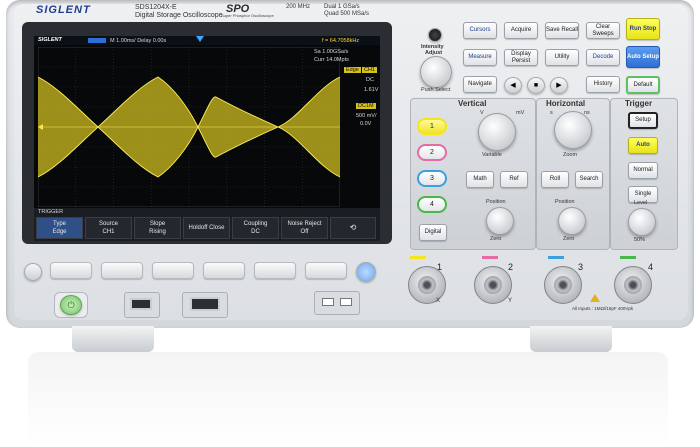 The image size is (700, 447). Describe the element at coordinates (304, 228) in the screenshot. I see `menu-noise-reject: Noise Reject Off` at that location.